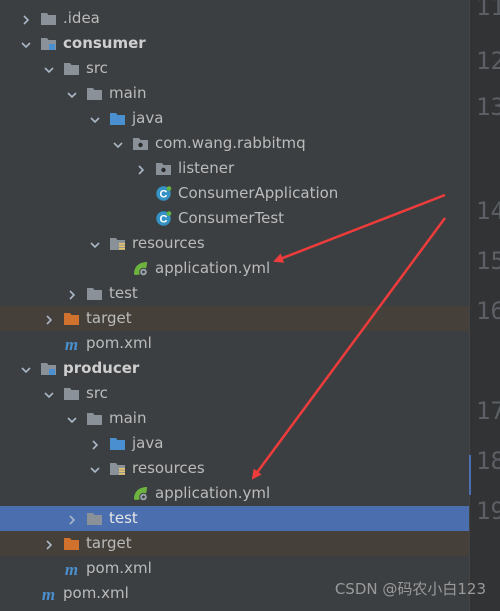 The image size is (500, 611). What do you see at coordinates (234, 43) in the screenshot?
I see `tree-node: consumer` at bounding box center [234, 43].